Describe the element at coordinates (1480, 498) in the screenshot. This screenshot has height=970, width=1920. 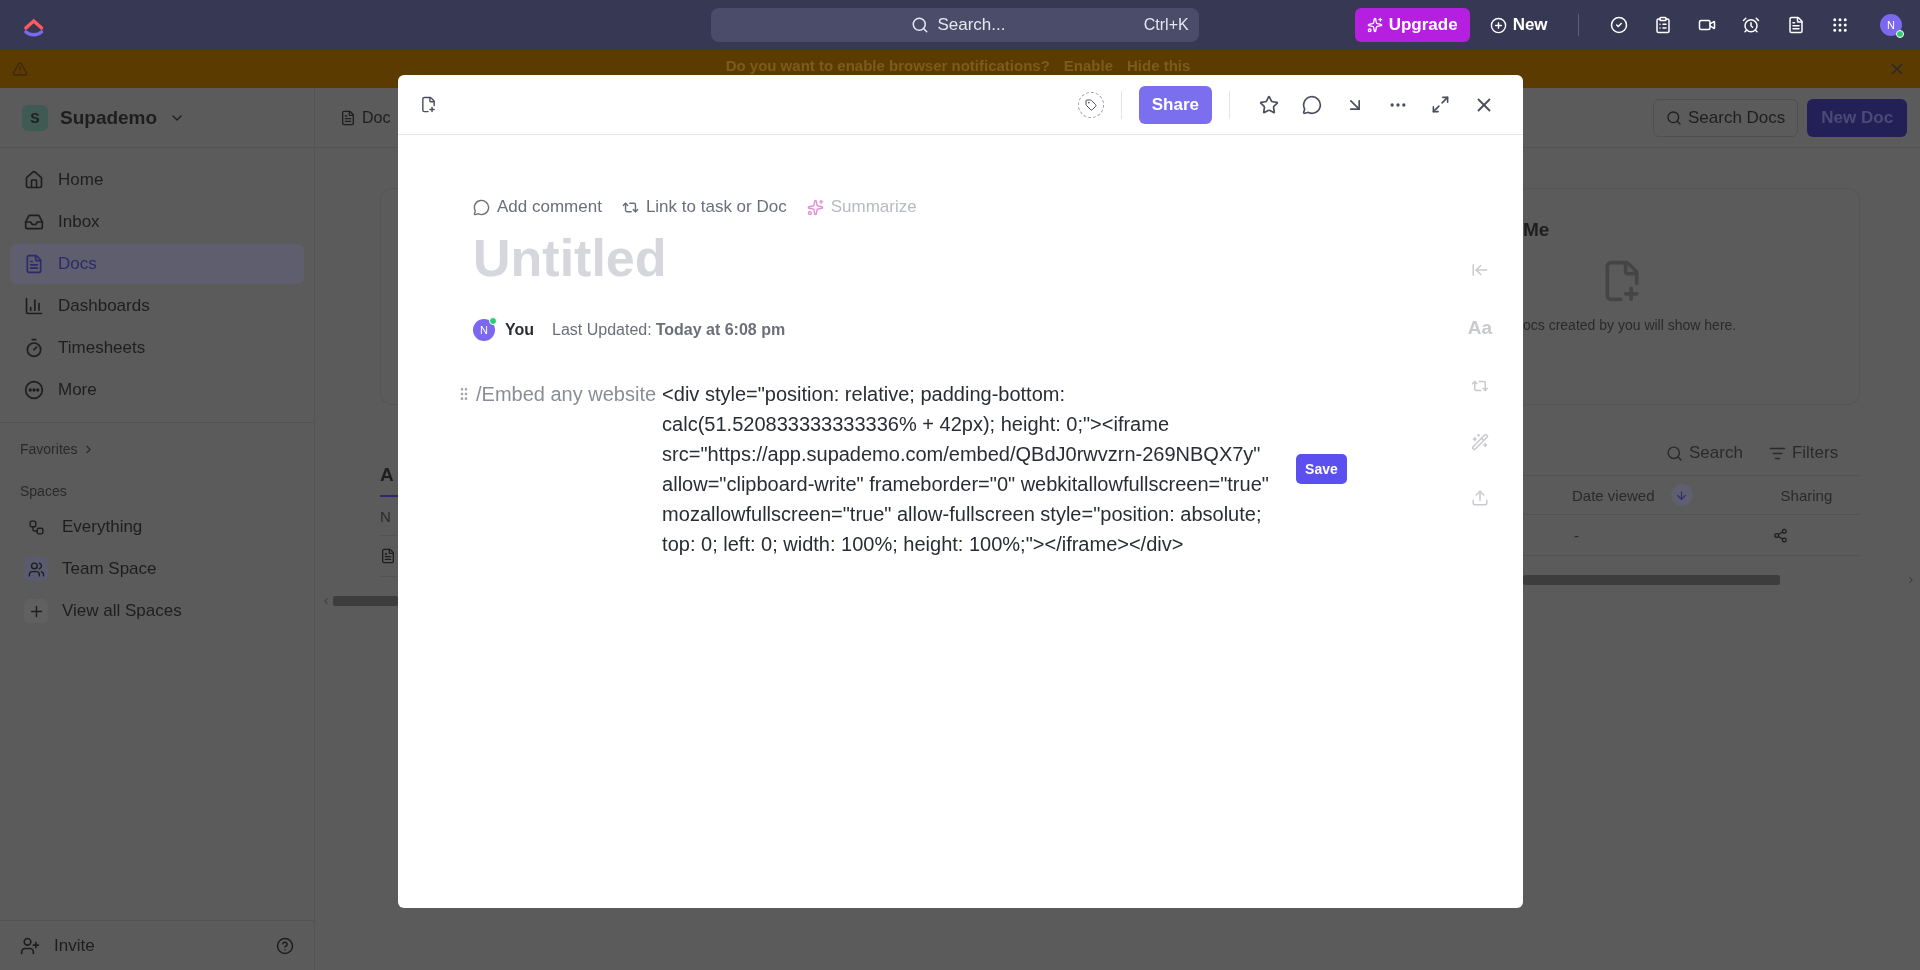
I see `upload-icon` at that location.